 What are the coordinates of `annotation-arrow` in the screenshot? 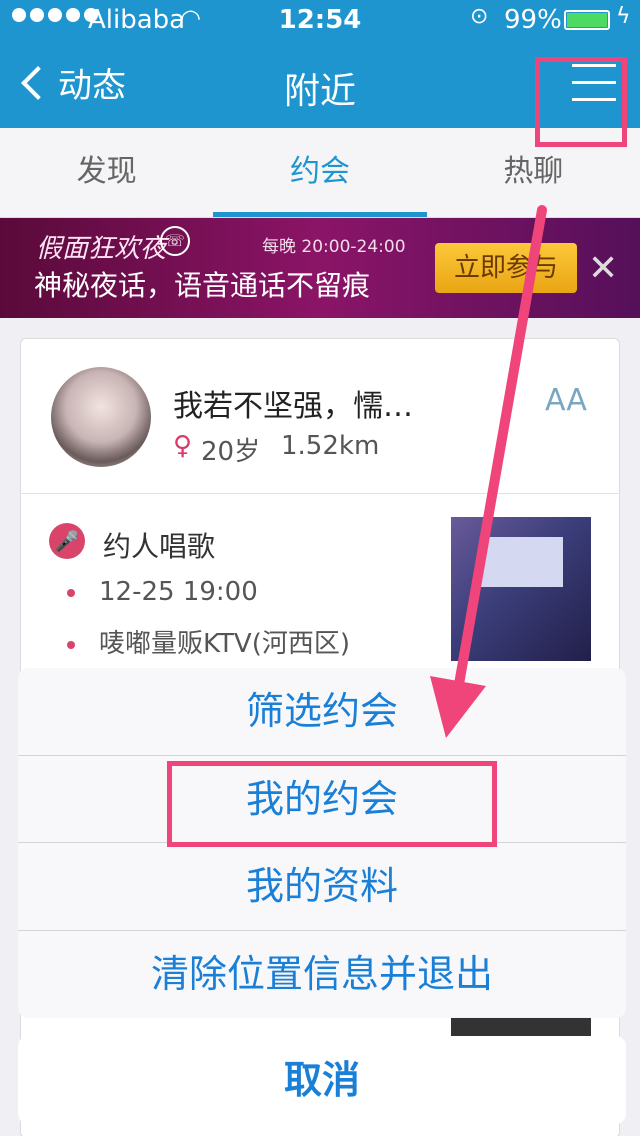 It's located at (488, 471).